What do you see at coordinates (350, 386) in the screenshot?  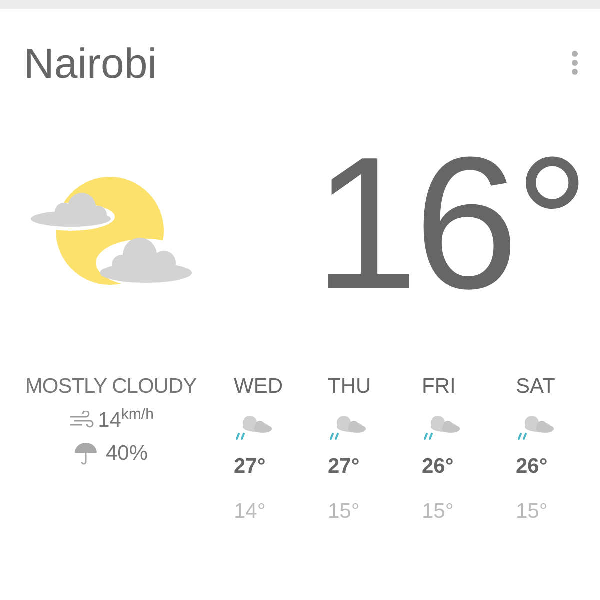 I see `forecast-day: THU` at bounding box center [350, 386].